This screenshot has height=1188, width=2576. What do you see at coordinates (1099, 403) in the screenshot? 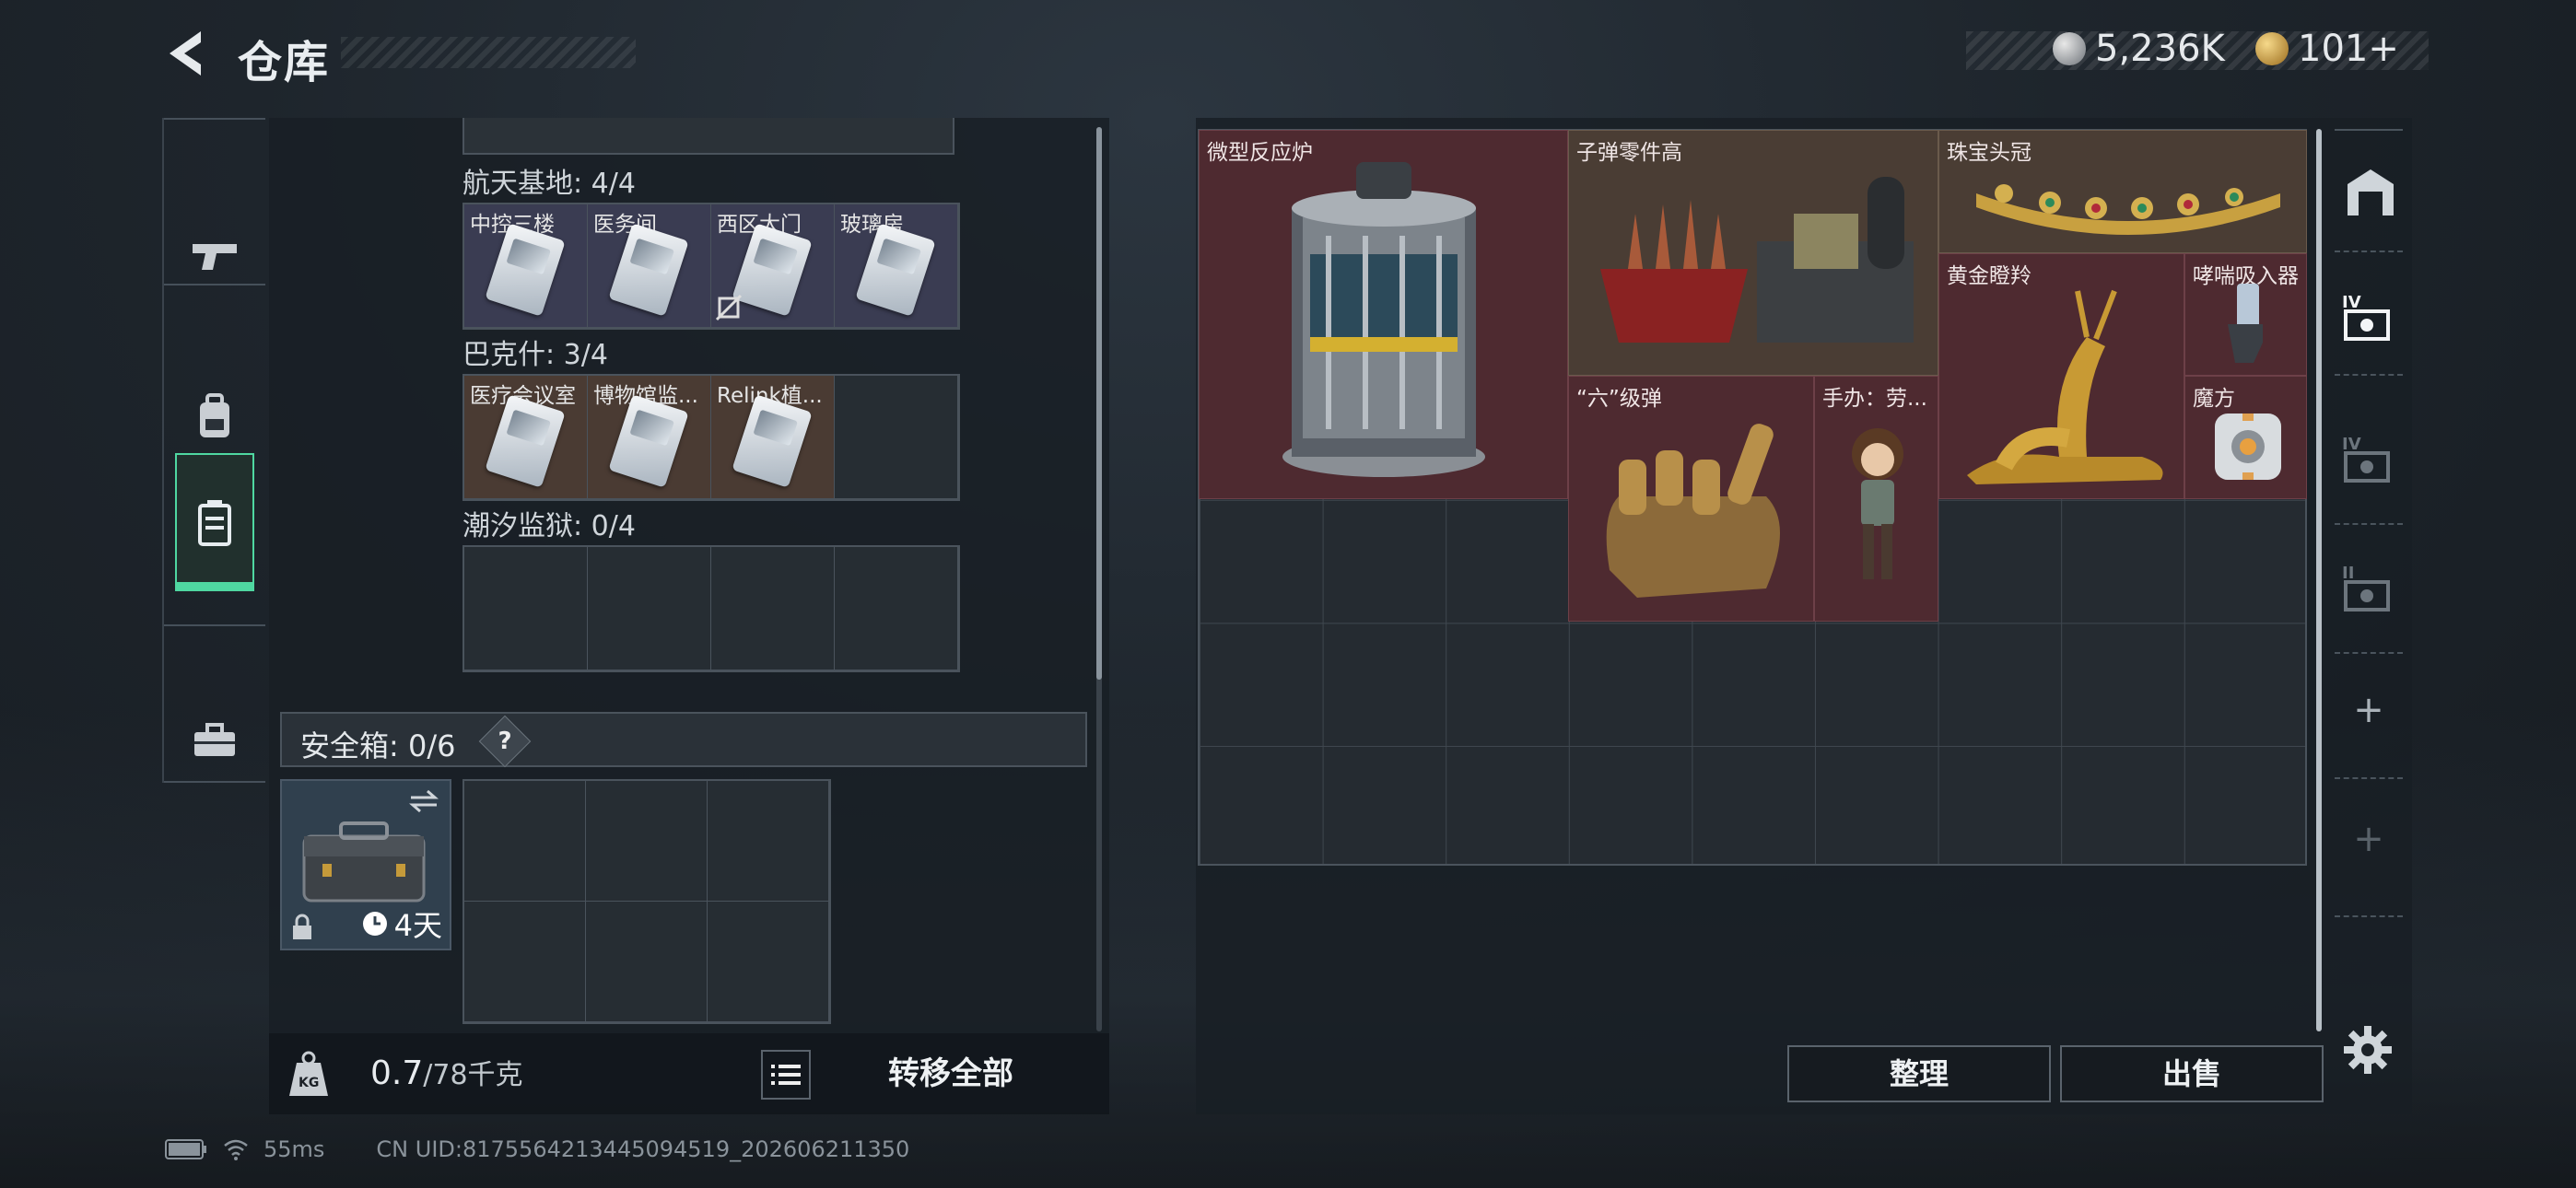
I see `left-scroll-thumb` at bounding box center [1099, 403].